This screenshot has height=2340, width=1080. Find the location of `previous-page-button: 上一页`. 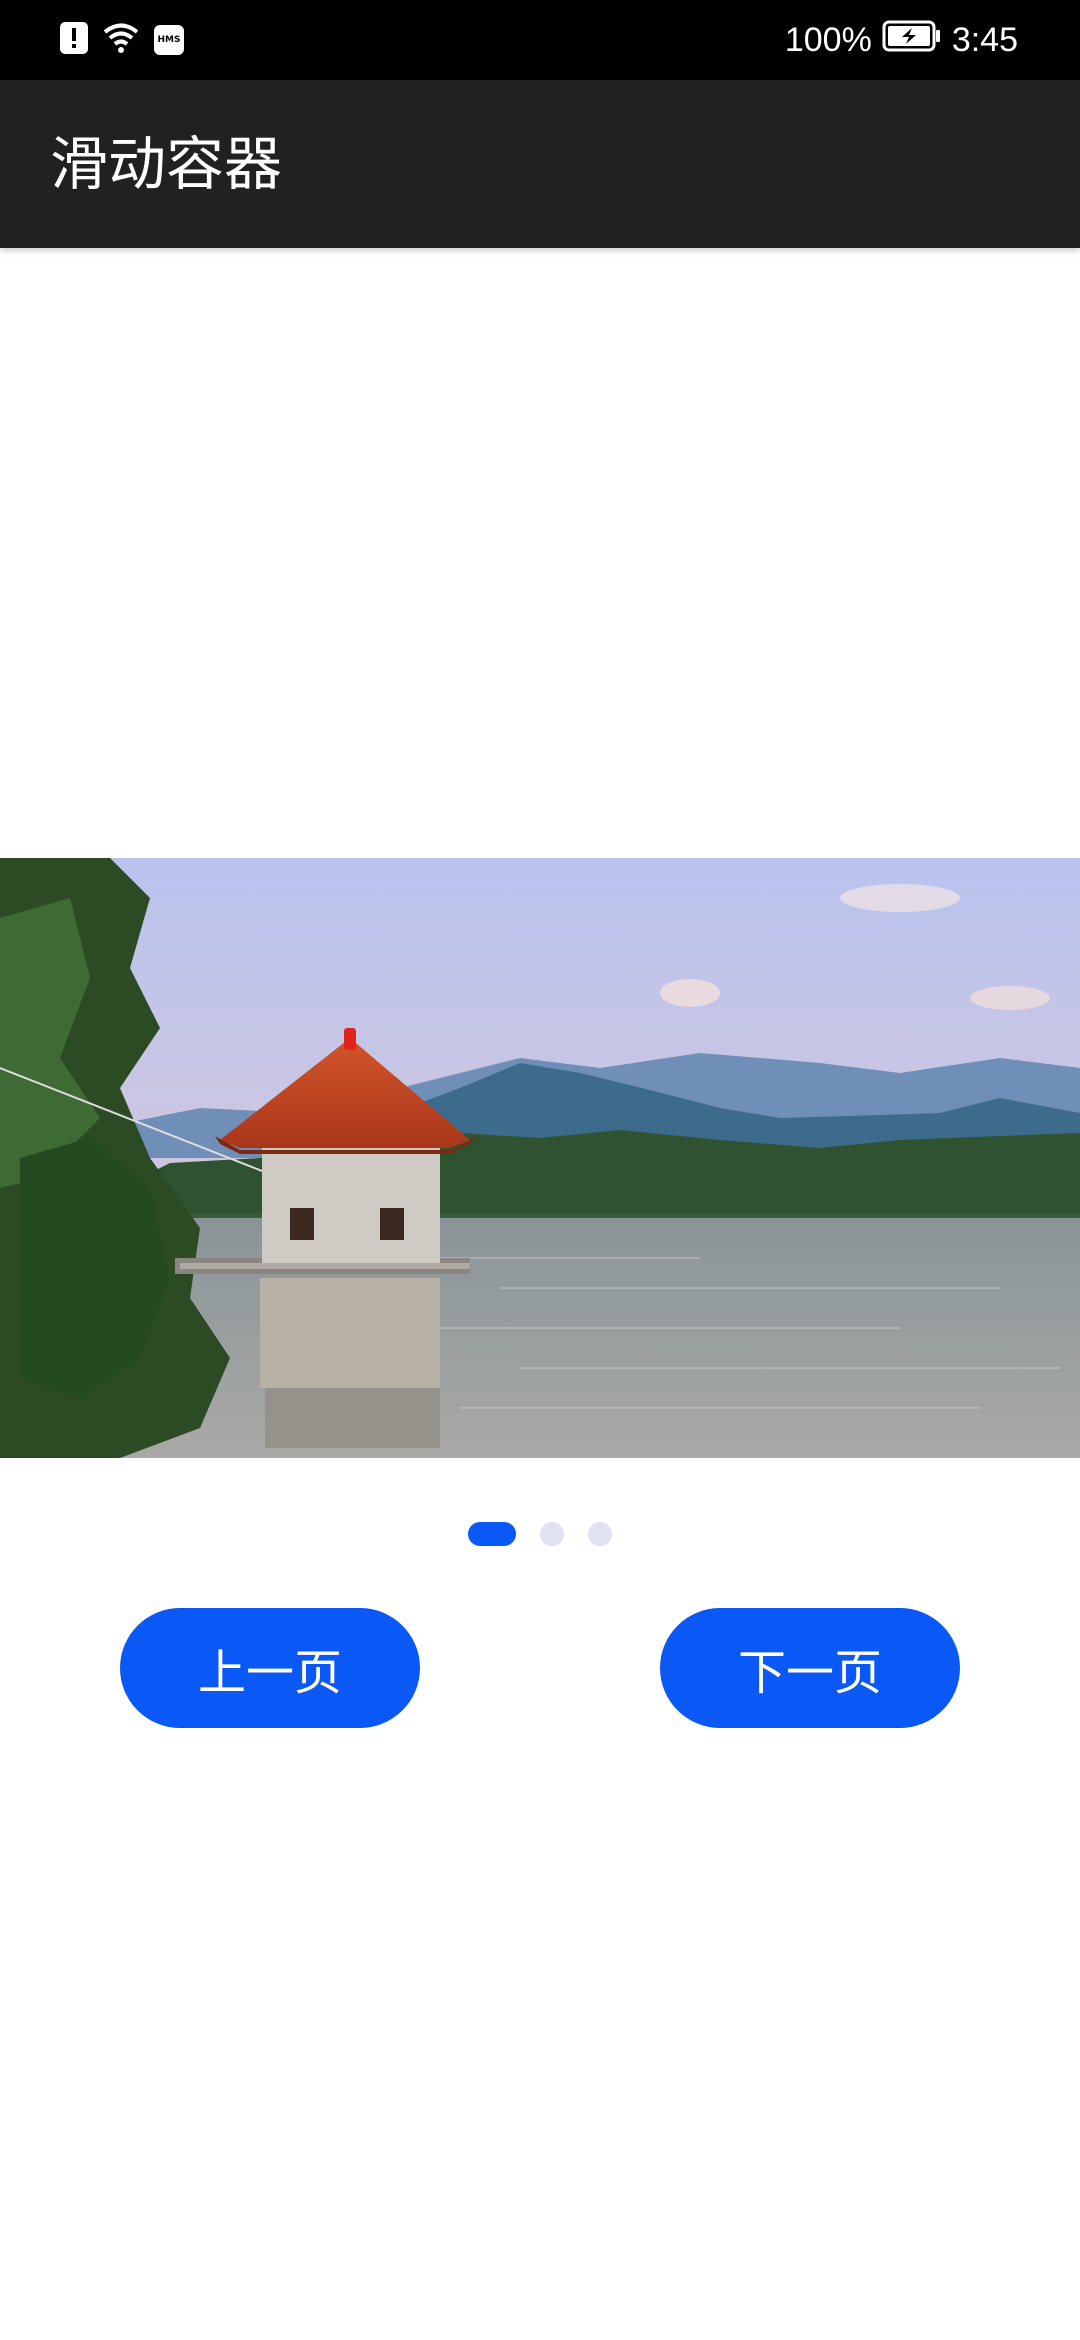

previous-page-button: 上一页 is located at coordinates (270, 1668).